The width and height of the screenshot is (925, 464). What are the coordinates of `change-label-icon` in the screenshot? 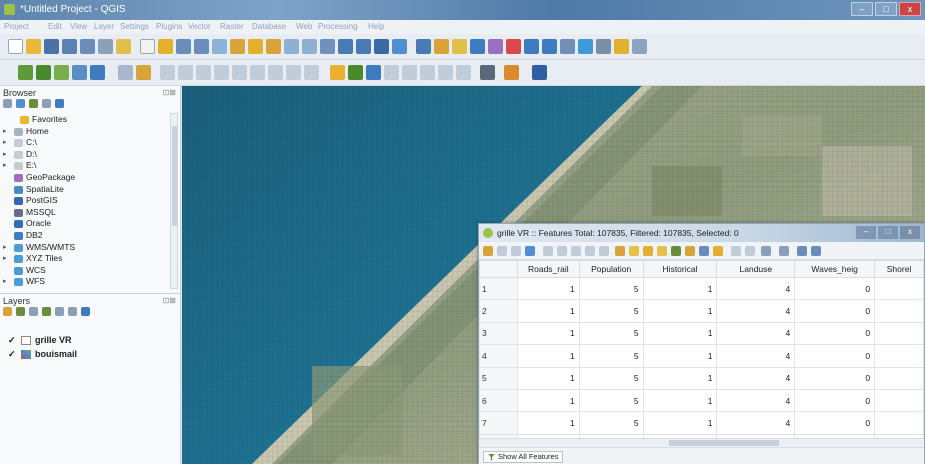 It's located at (445, 72).